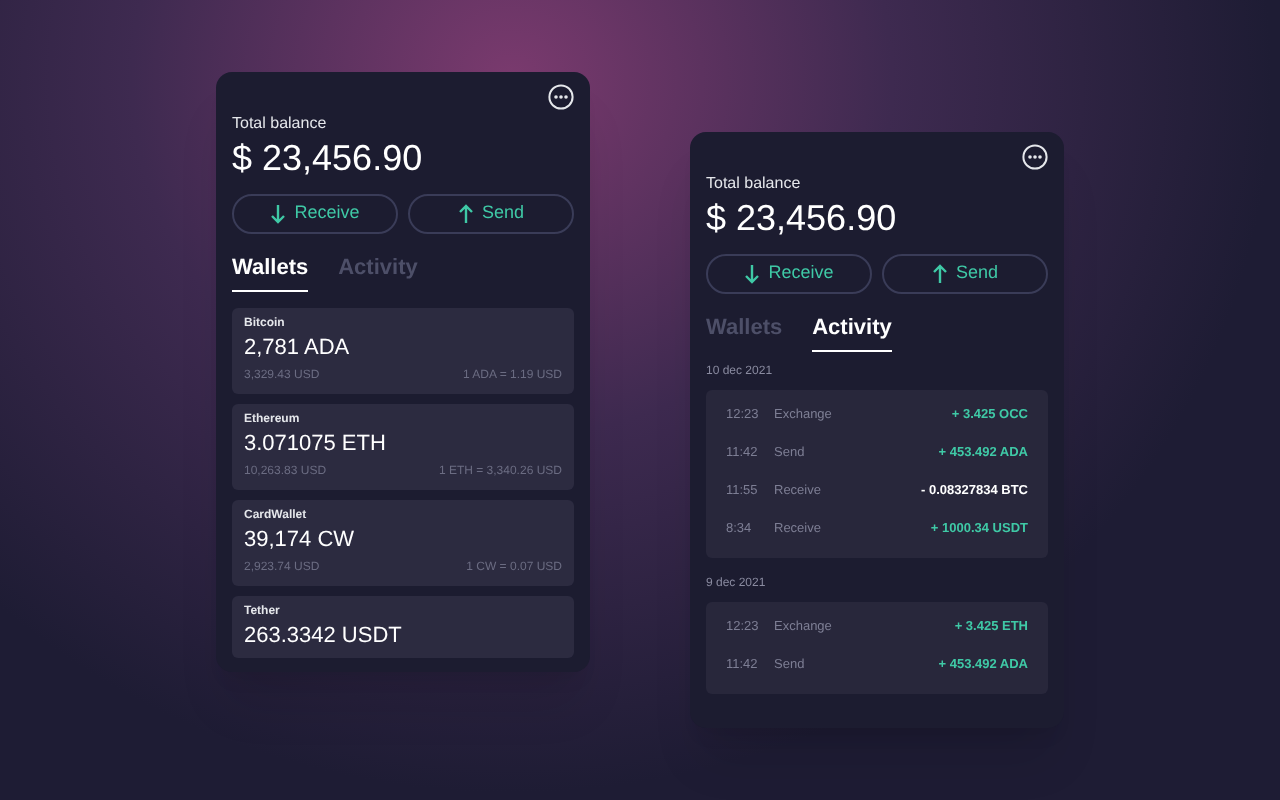  I want to click on wallet-amount: 39,174 CW, so click(300, 539).